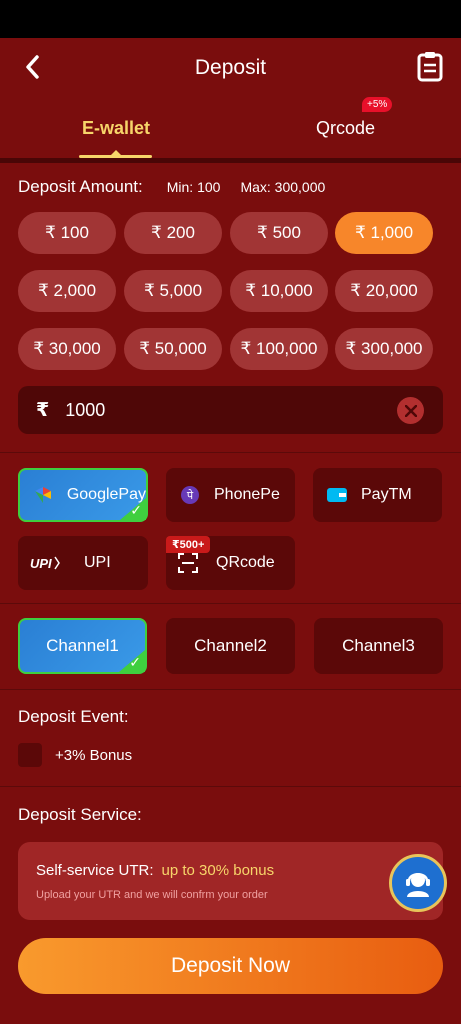 The width and height of the screenshot is (461, 1024). What do you see at coordinates (233, 187) in the screenshot?
I see `amount-header: Deposit Amount: Min: 100 Max: 300,000` at bounding box center [233, 187].